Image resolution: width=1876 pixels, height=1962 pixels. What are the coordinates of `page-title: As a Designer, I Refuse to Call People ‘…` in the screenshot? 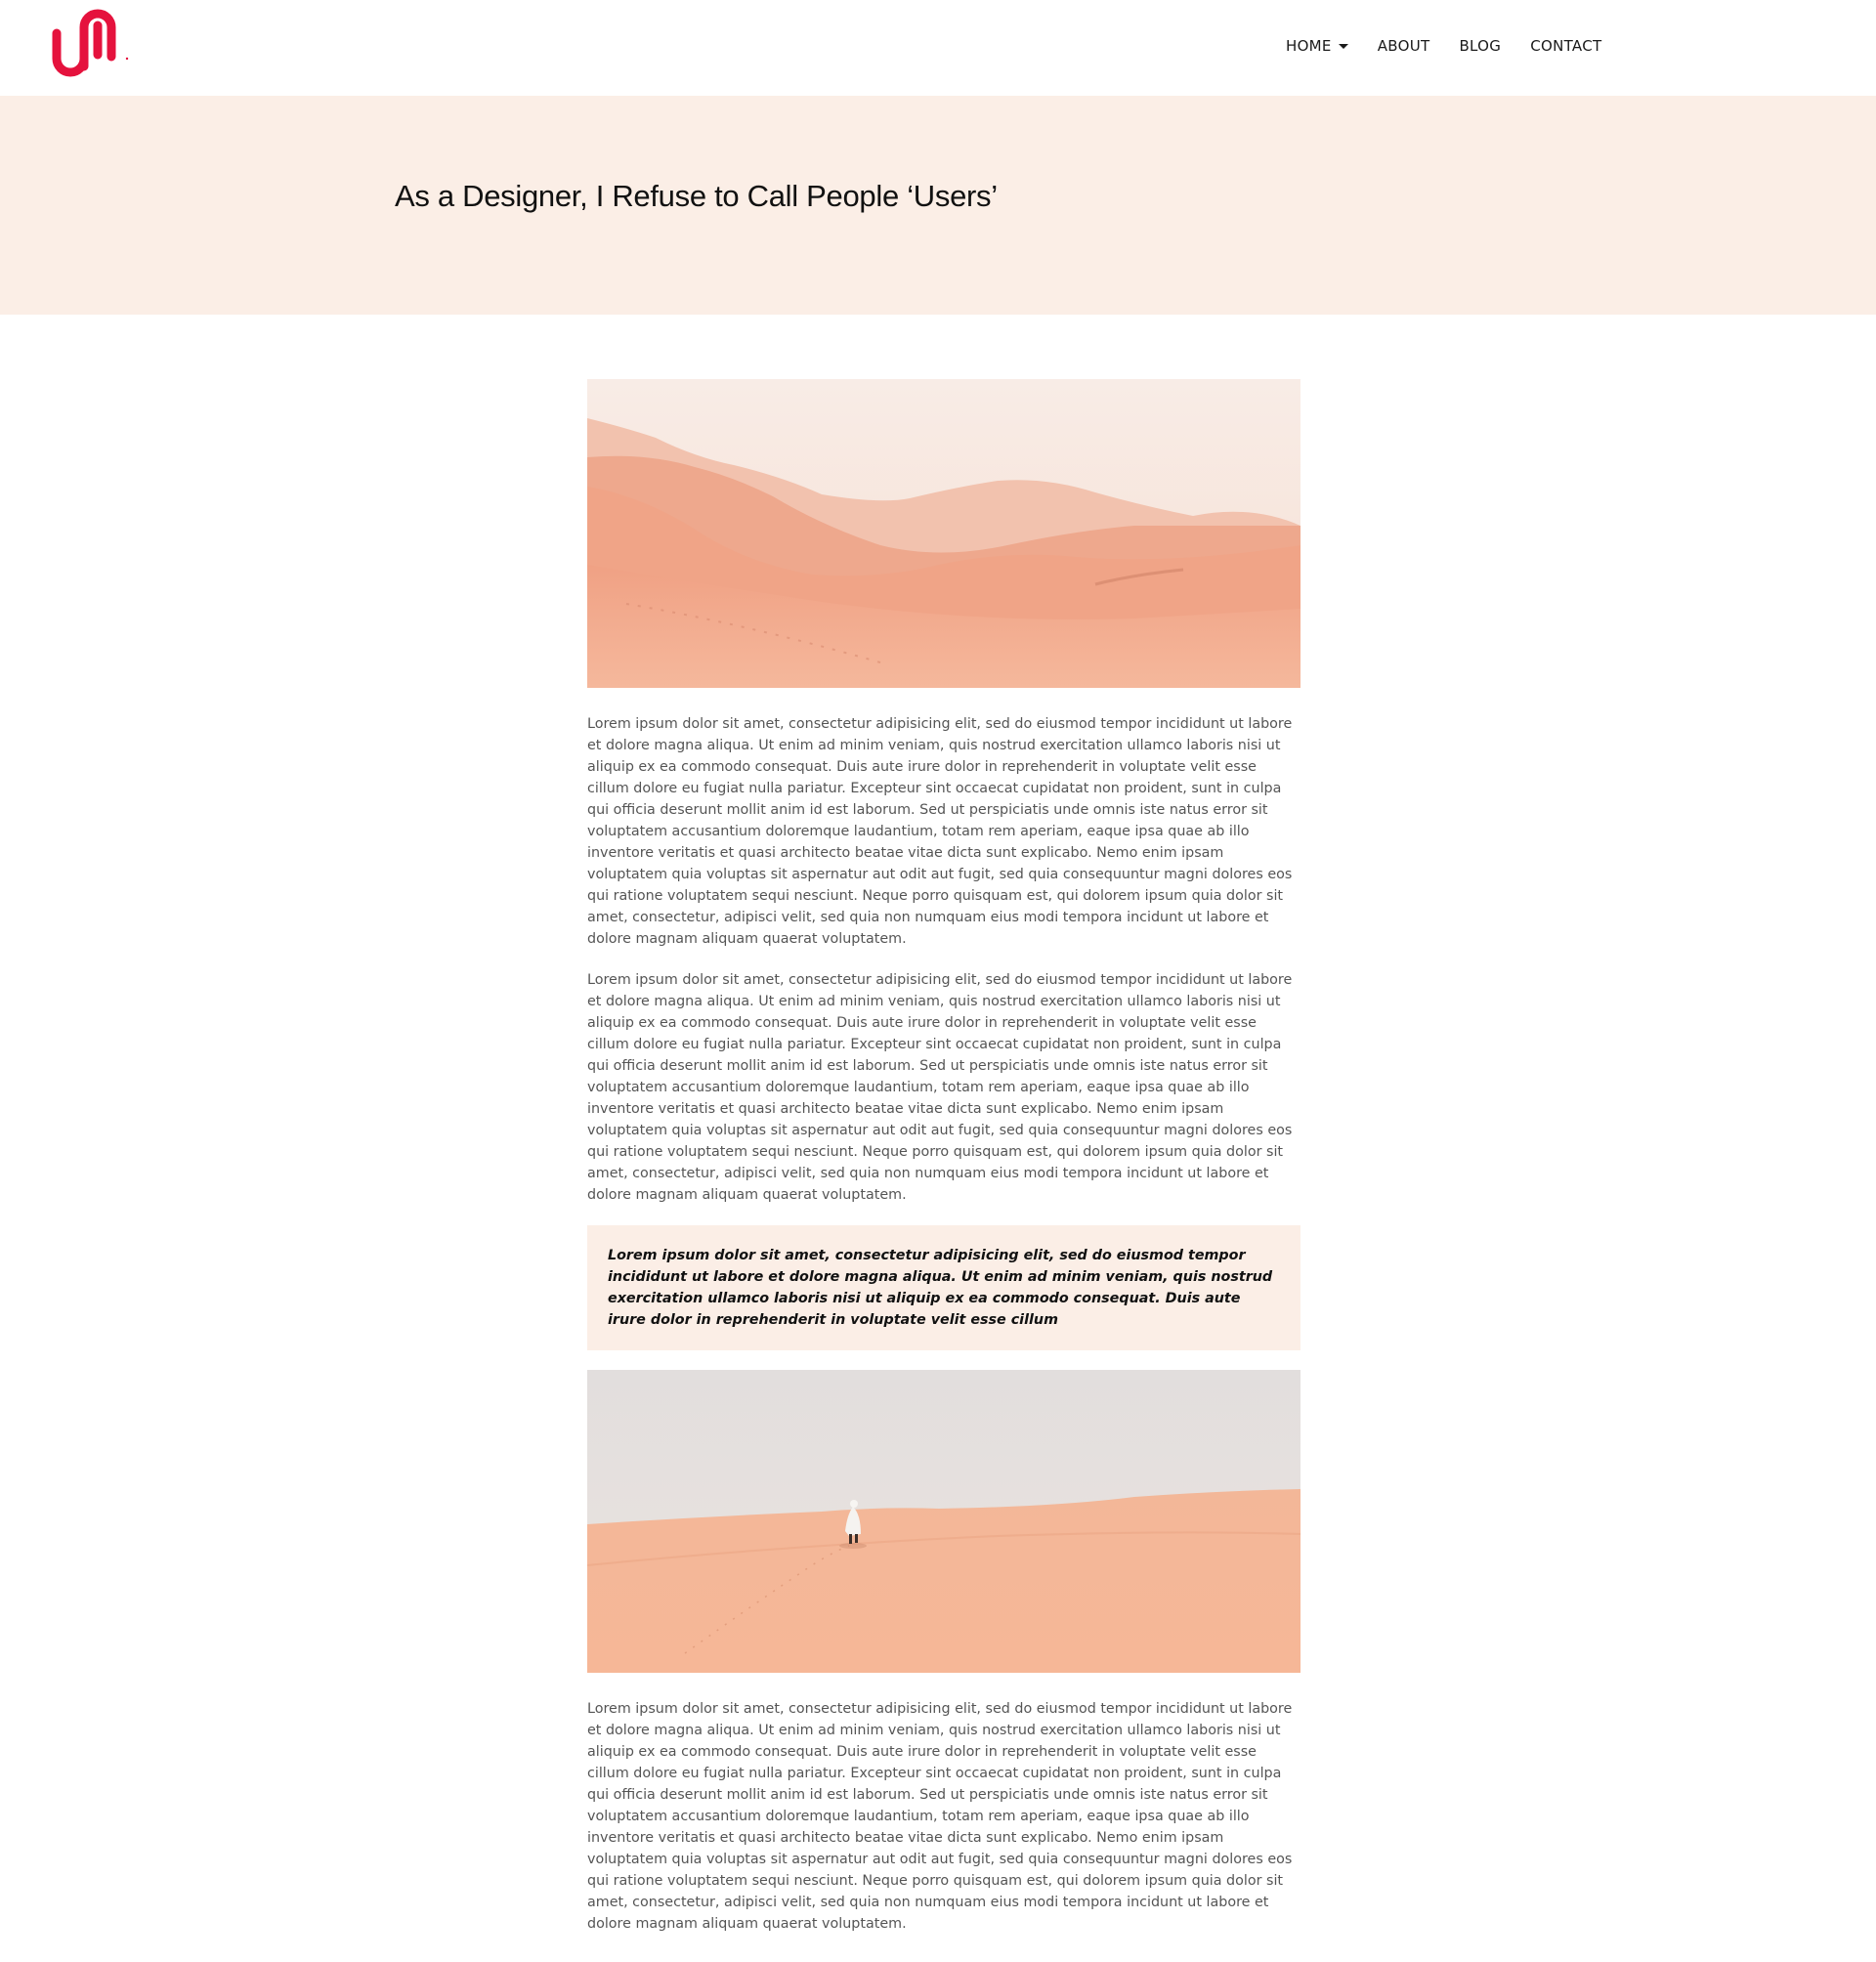 It's located at (696, 196).